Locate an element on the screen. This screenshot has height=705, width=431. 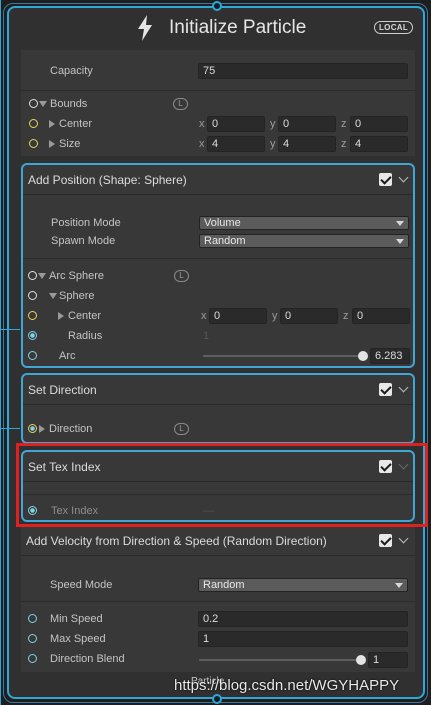
set-direction-enabled-checkbox is located at coordinates (385, 389).